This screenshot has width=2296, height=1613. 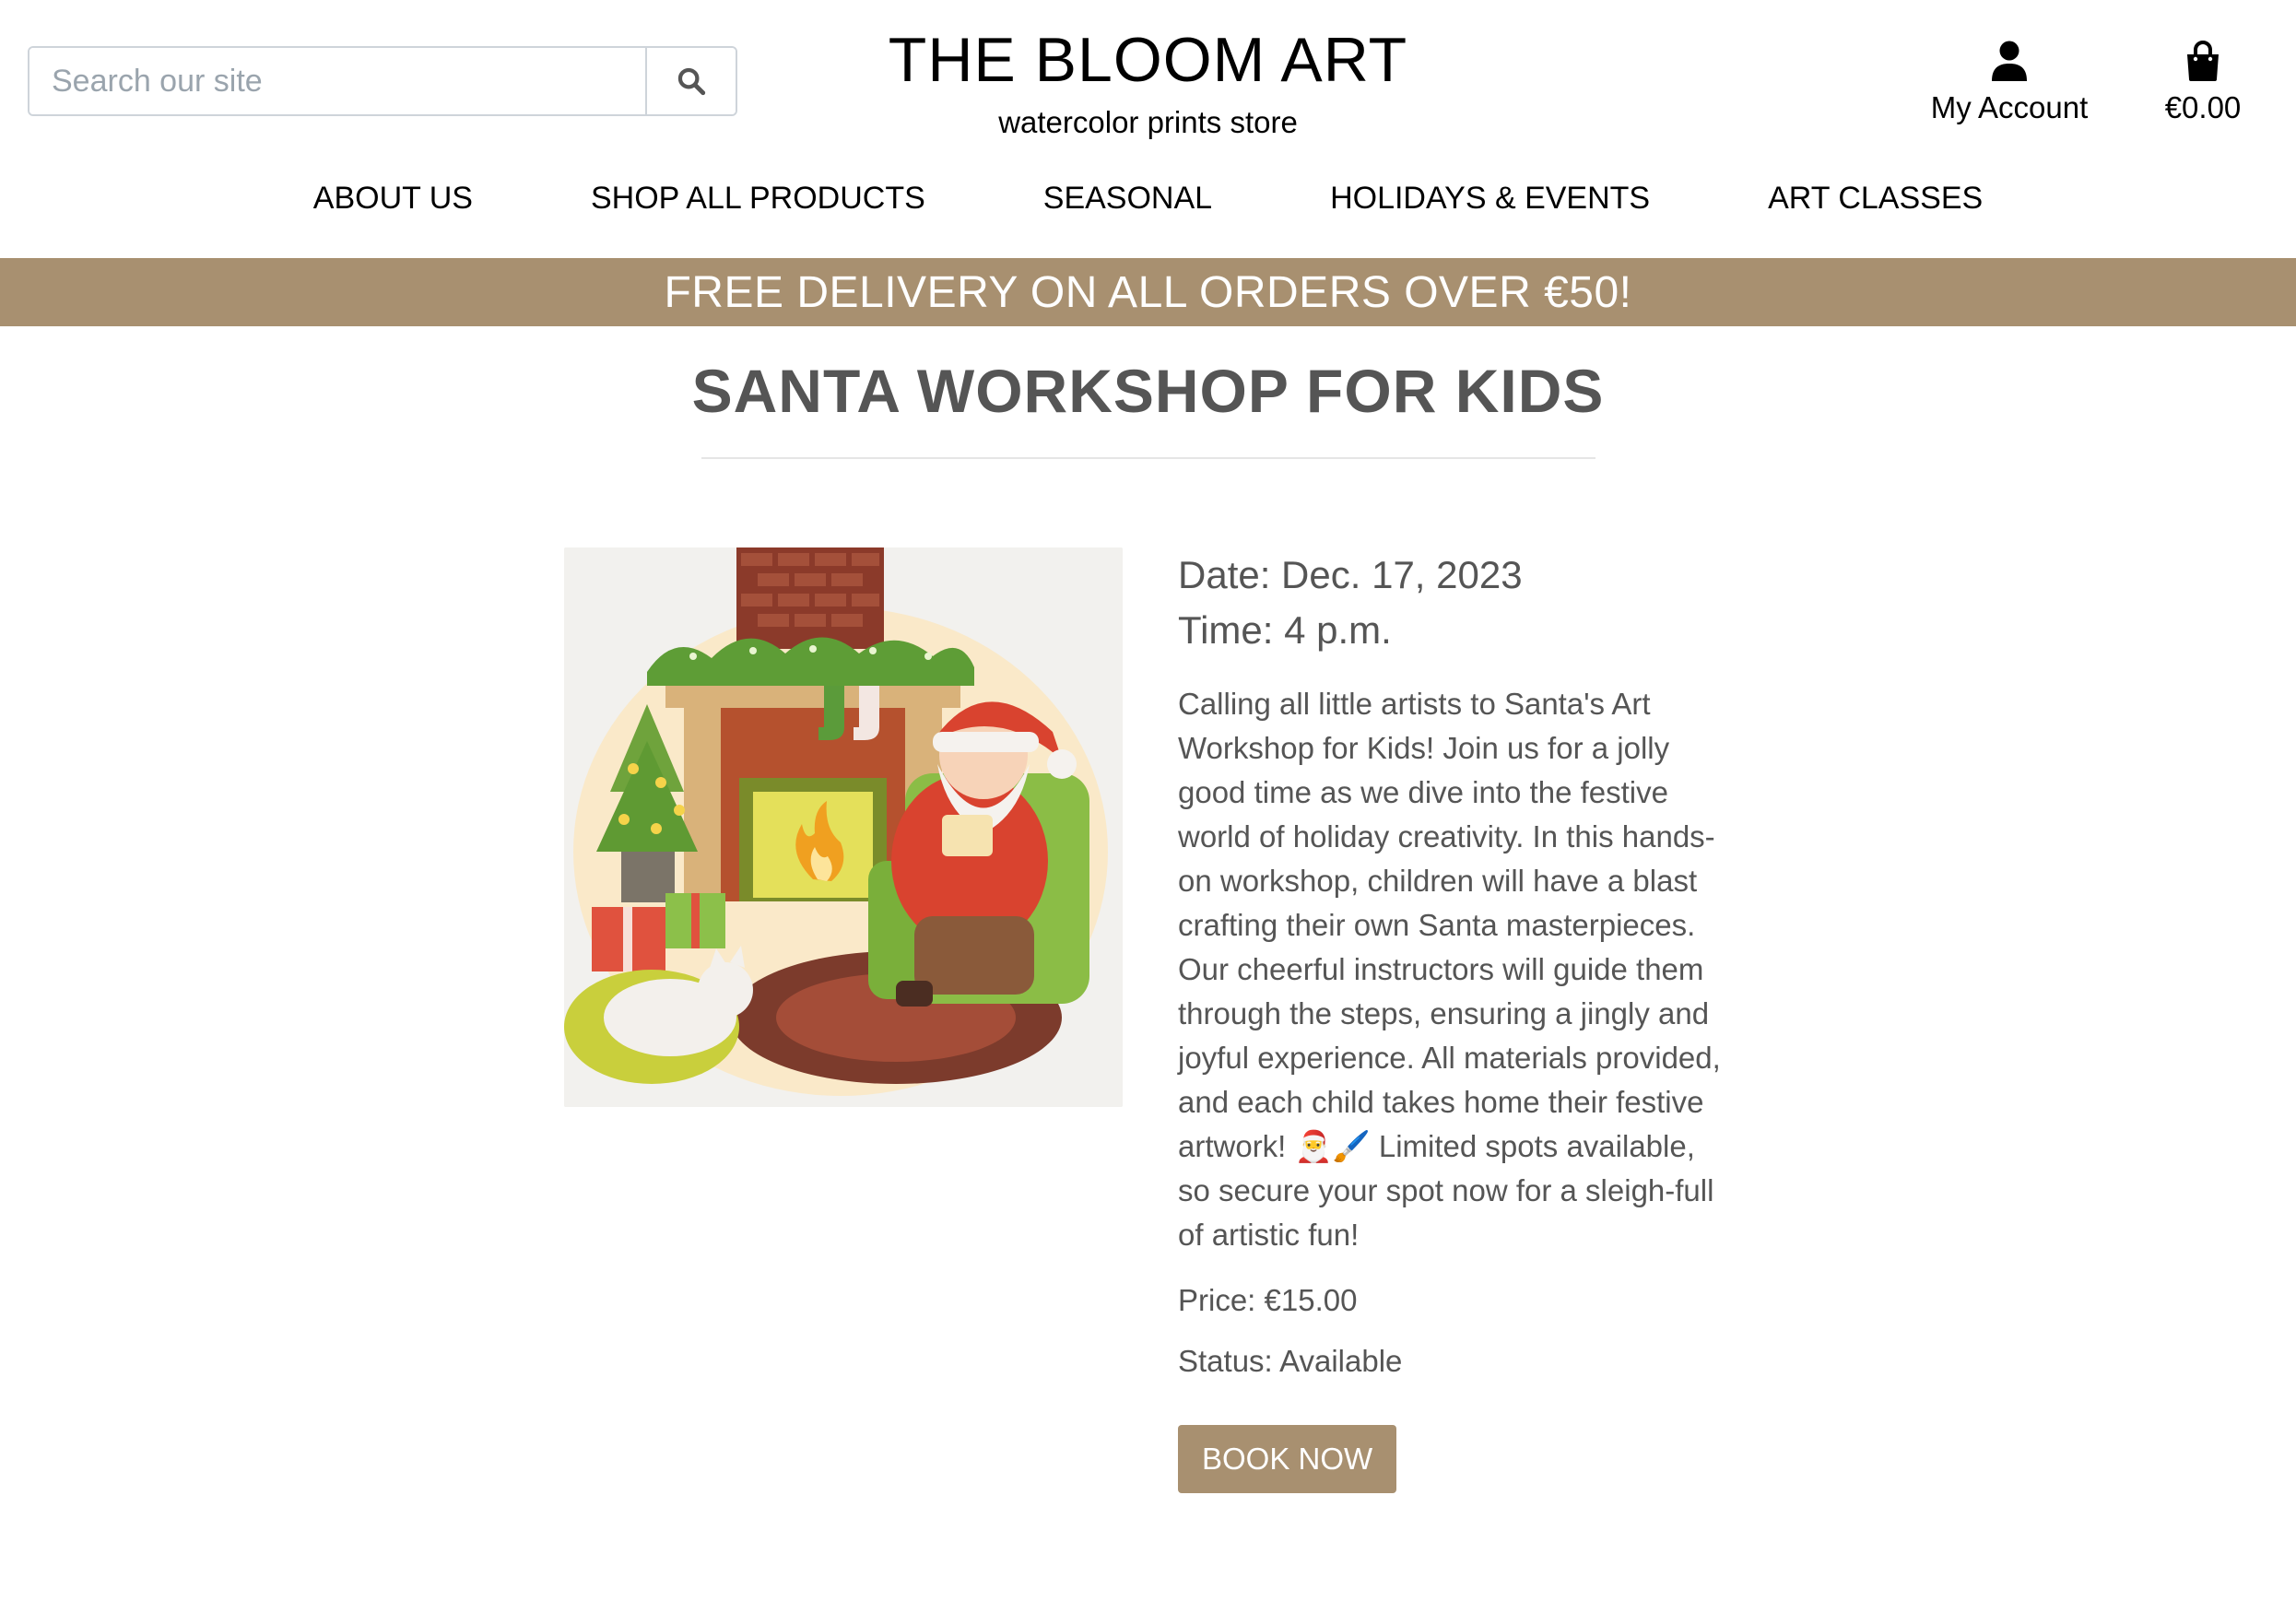 I want to click on my-account-link: My Account, so click(x=2009, y=80).